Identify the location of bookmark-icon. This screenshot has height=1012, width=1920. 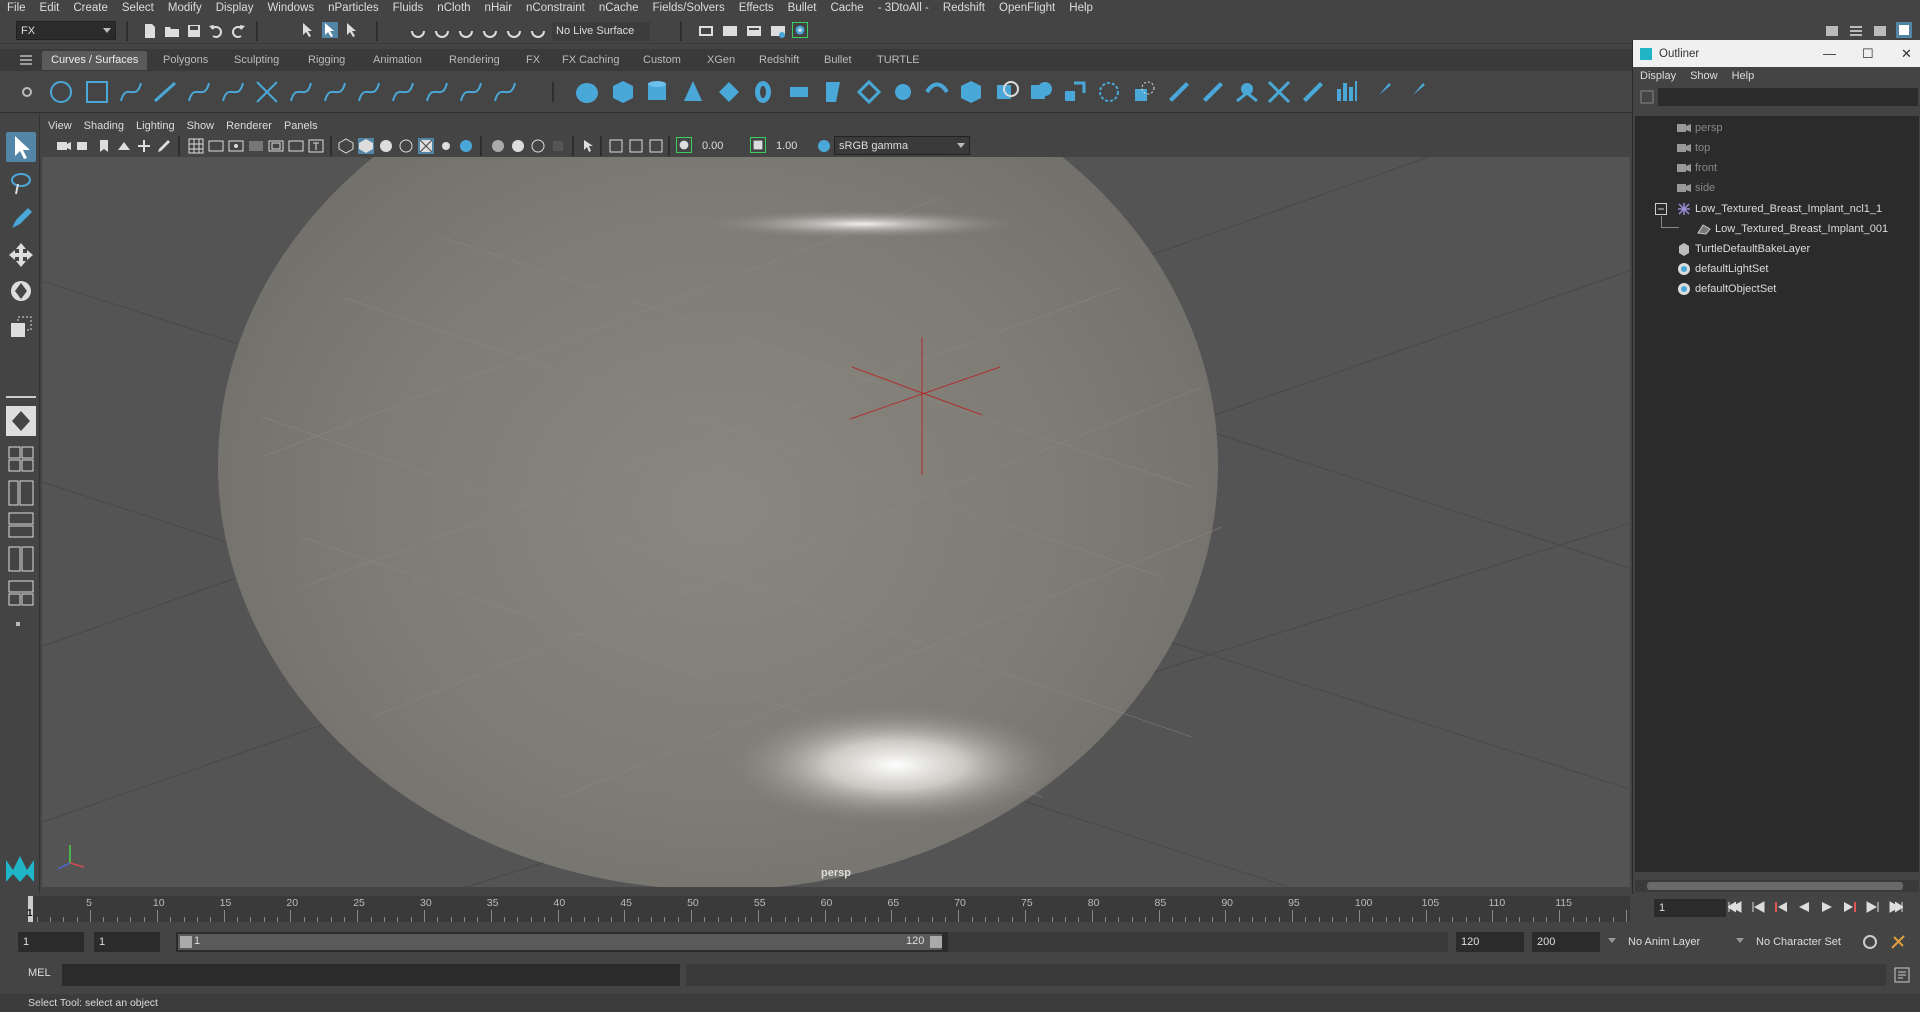
(104, 146).